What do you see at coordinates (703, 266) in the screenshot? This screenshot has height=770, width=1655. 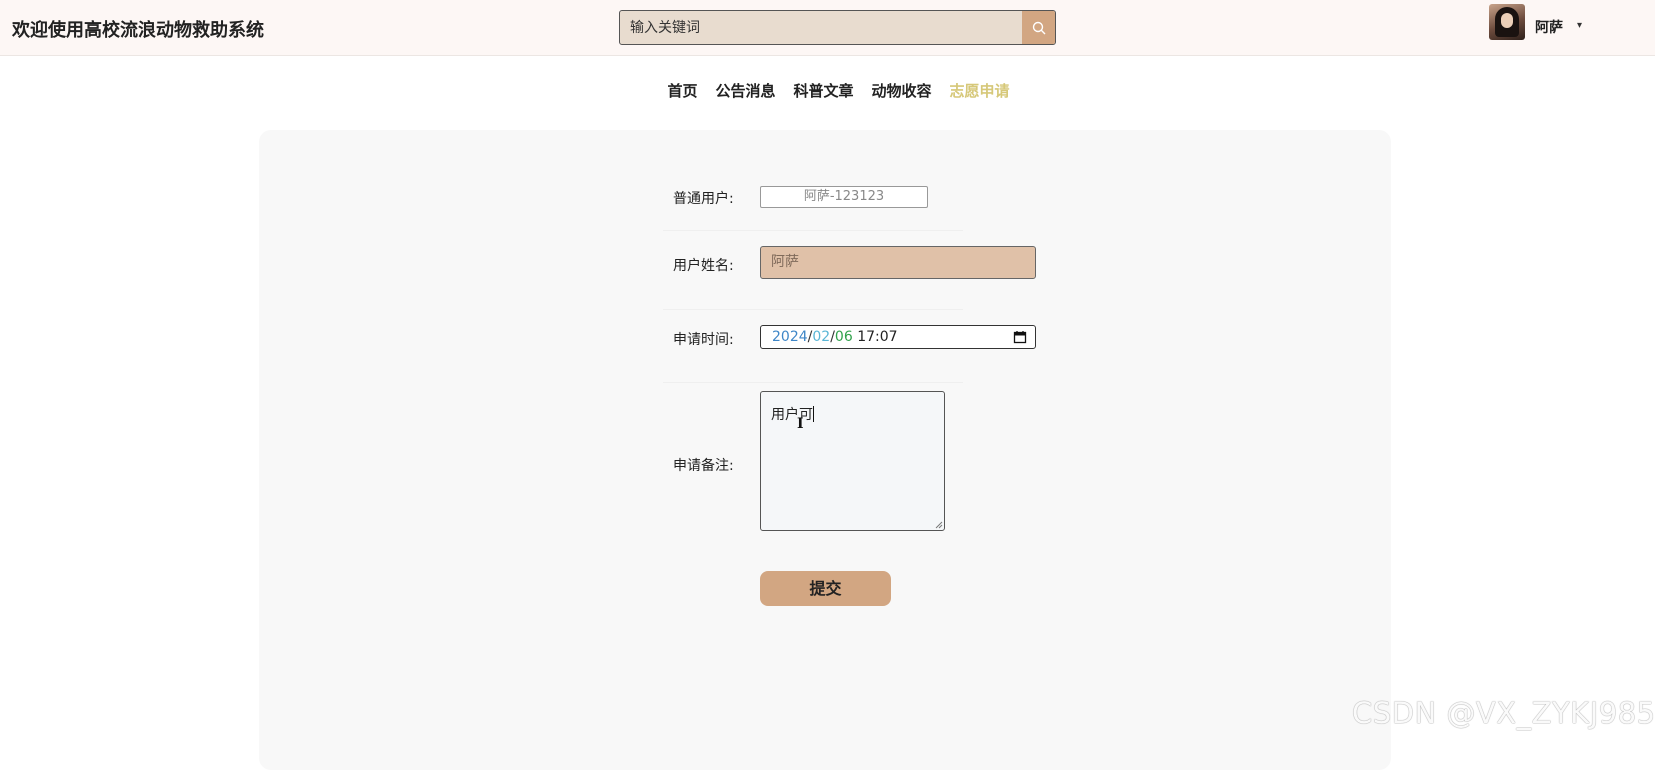 I see `name-label: 用户姓名:` at bounding box center [703, 266].